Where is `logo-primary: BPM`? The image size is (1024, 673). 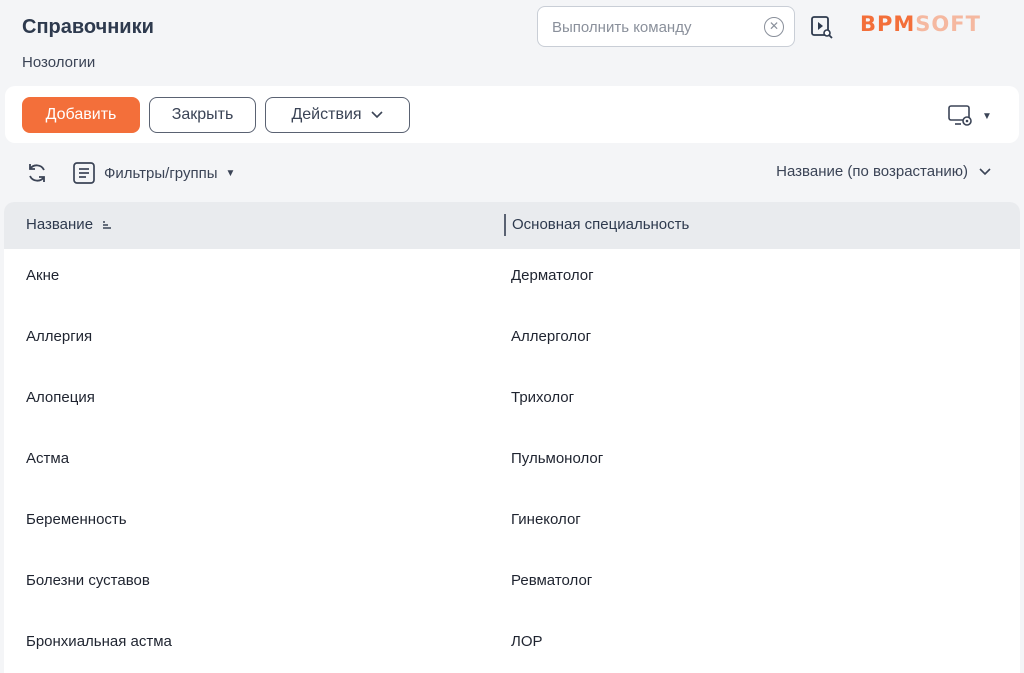 logo-primary: BPM is located at coordinates (888, 24).